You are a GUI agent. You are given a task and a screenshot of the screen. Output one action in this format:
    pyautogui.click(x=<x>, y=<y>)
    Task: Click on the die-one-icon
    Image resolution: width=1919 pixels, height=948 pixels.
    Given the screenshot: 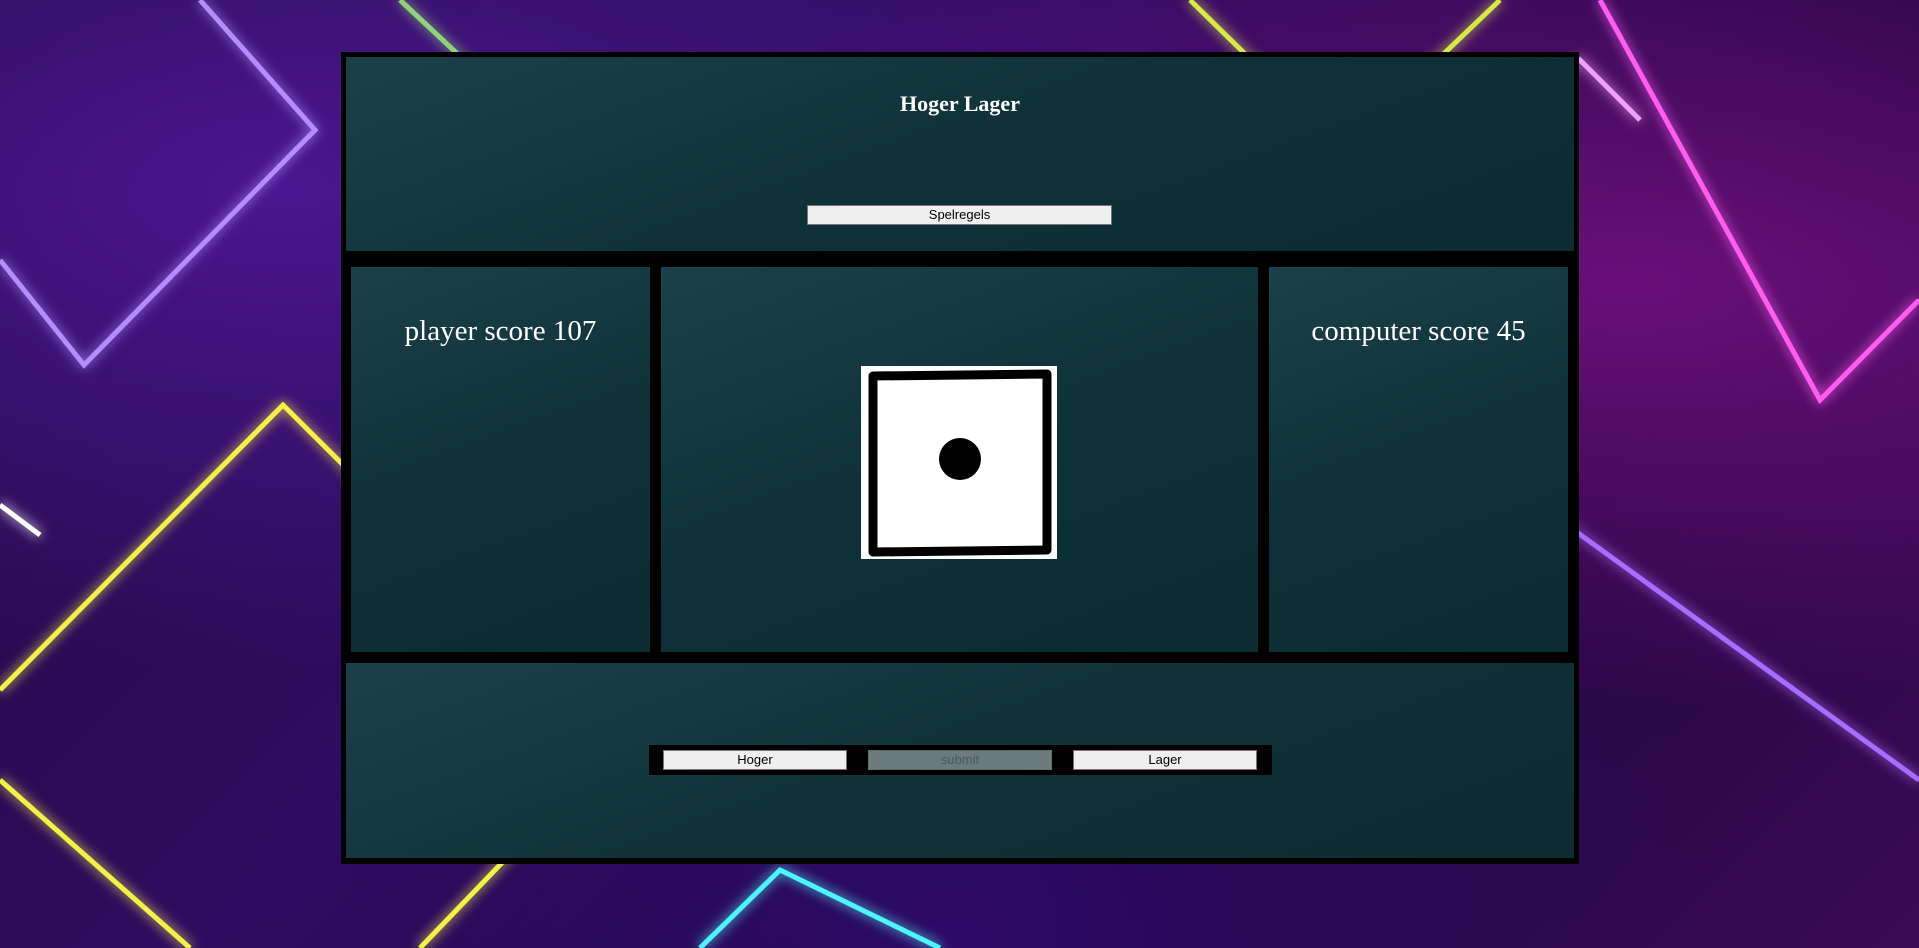 What is the action you would take?
    pyautogui.click(x=959, y=462)
    